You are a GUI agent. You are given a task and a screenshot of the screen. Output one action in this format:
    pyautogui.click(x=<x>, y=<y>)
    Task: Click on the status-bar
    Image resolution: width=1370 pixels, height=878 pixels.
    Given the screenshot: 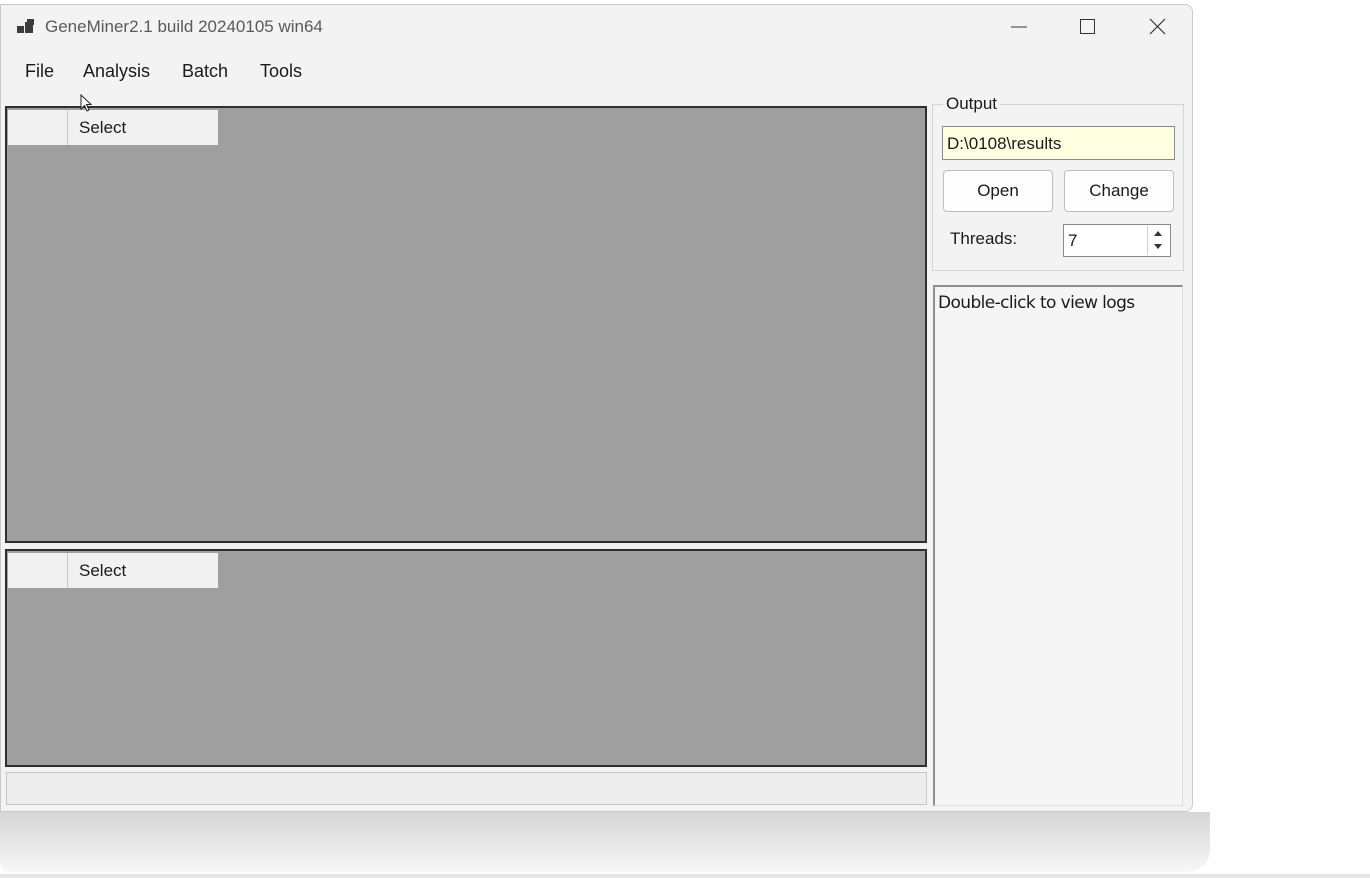 What is the action you would take?
    pyautogui.click(x=466, y=788)
    